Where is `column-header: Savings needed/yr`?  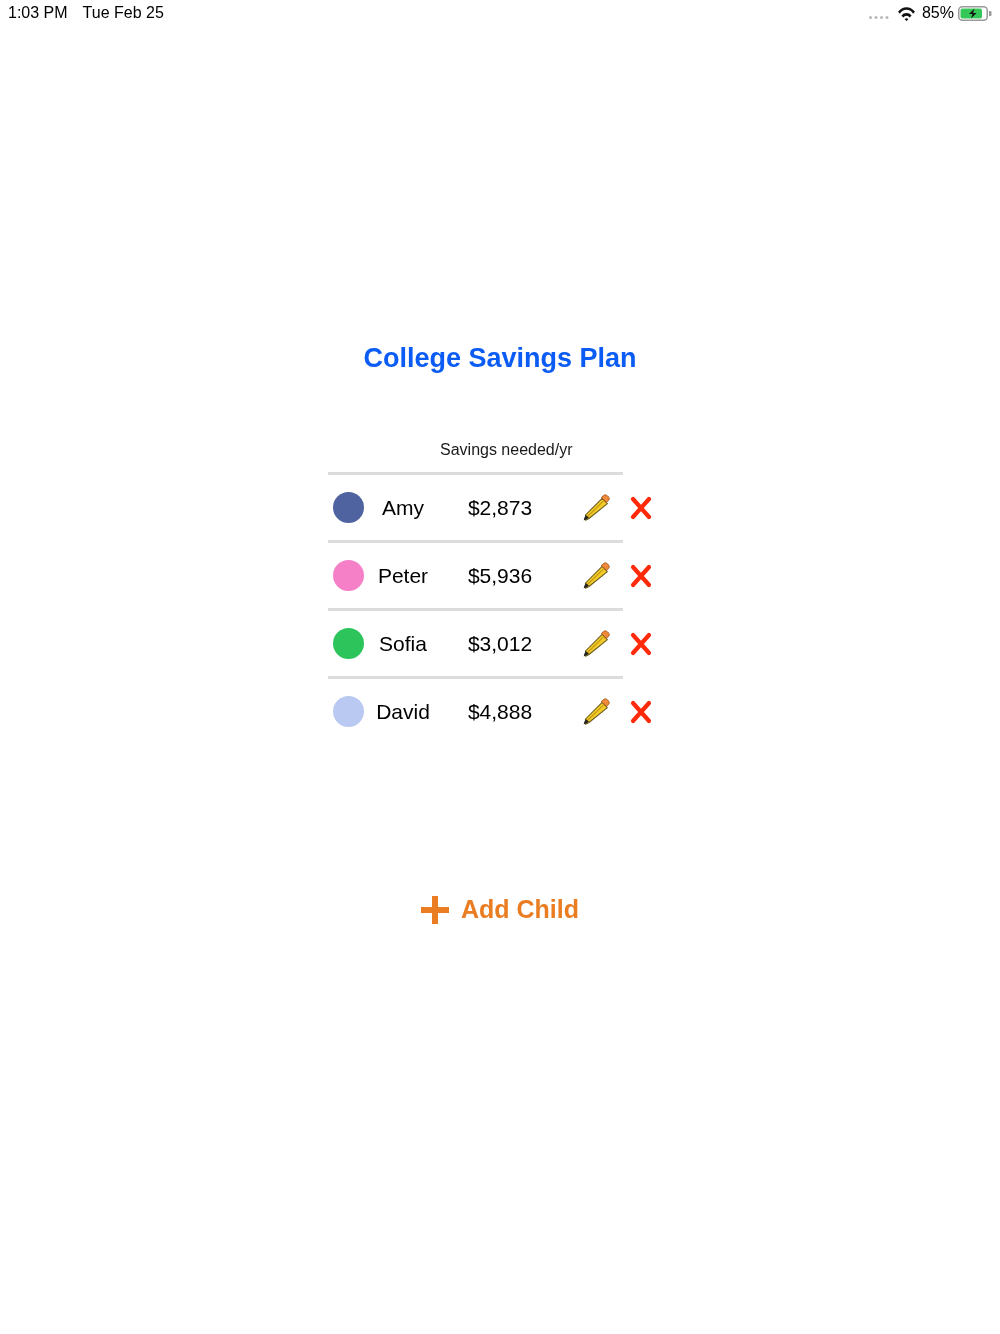 column-header: Savings needed/yr is located at coordinates (506, 450).